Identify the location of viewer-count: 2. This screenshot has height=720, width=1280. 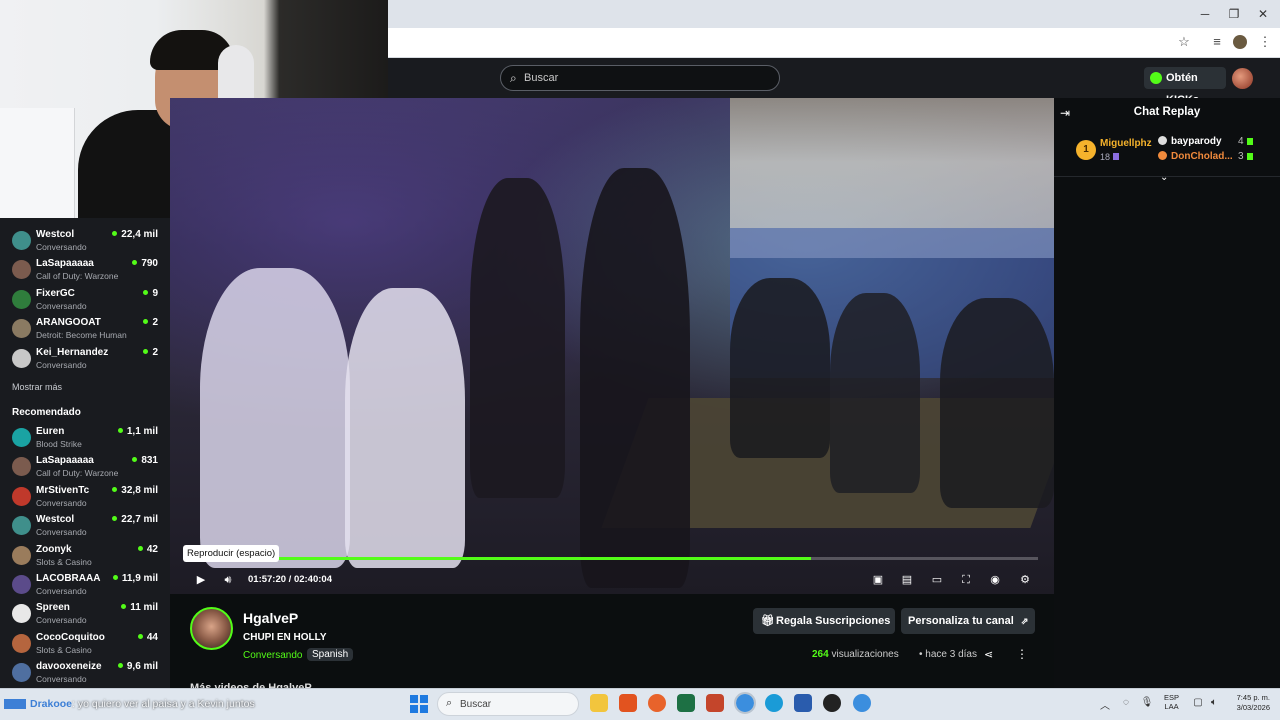
(150, 352).